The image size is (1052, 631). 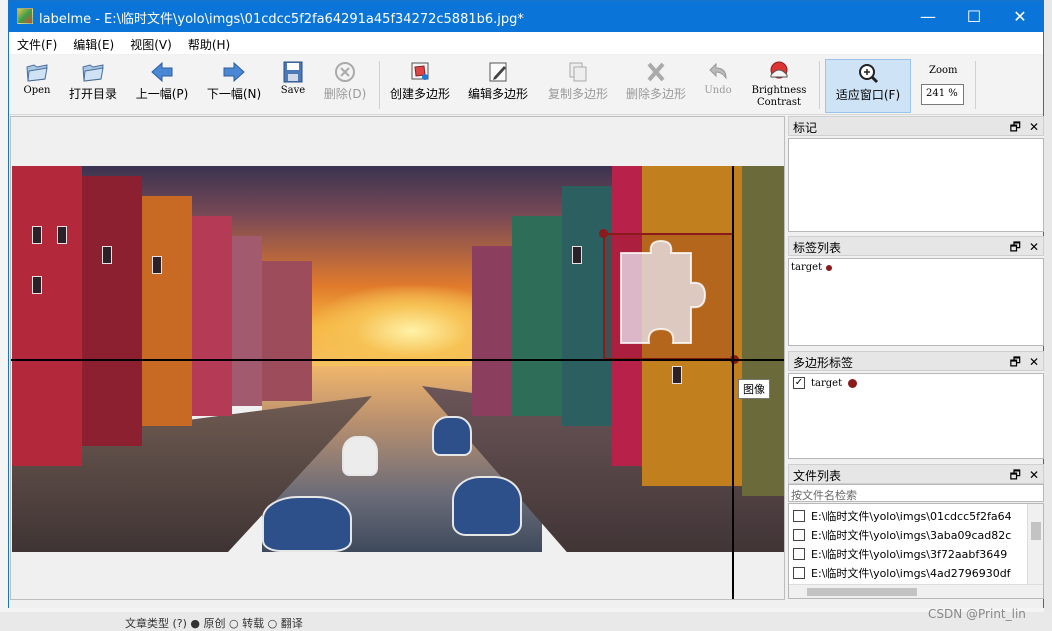 What do you see at coordinates (37, 73) in the screenshot?
I see `open-folder-icon` at bounding box center [37, 73].